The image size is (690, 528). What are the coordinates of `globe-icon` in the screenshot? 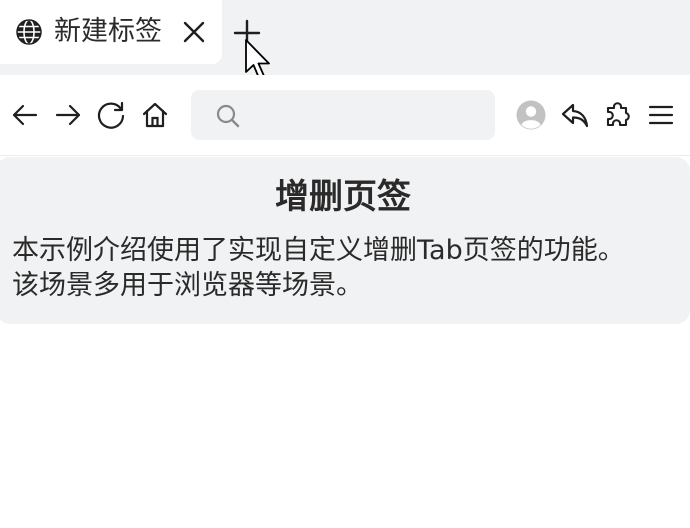 It's located at (29, 32).